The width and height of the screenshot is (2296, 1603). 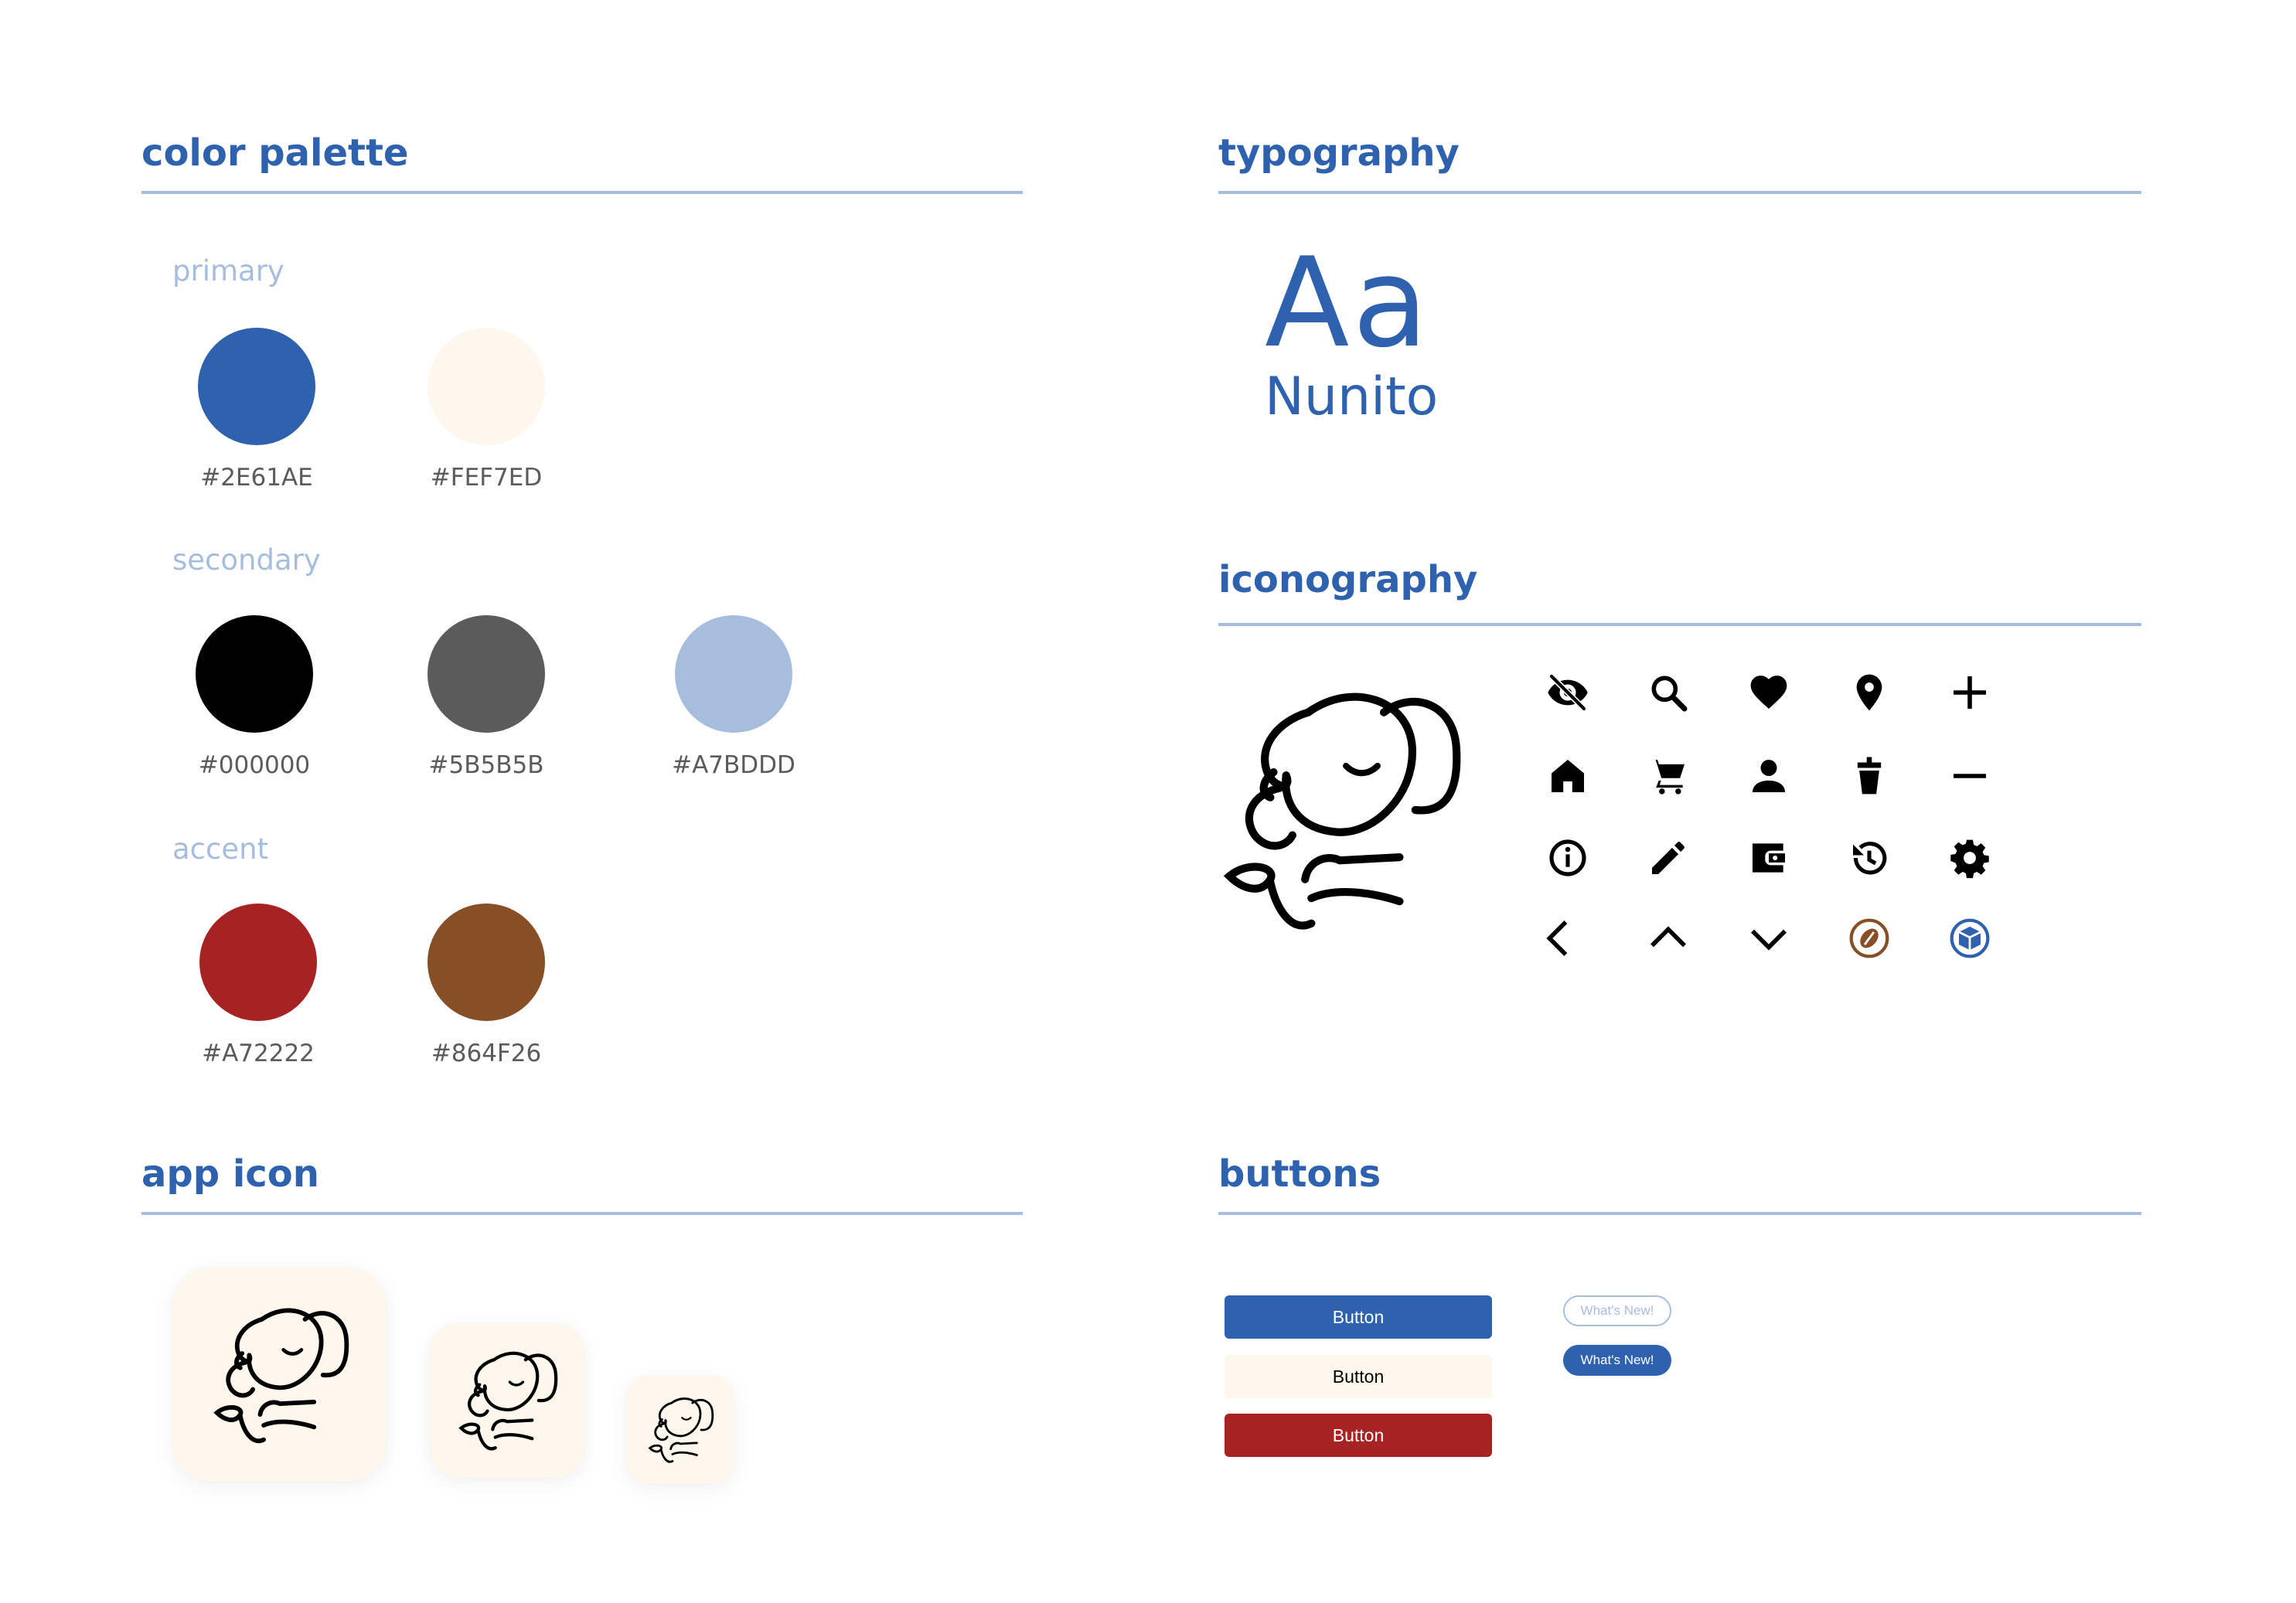 What do you see at coordinates (680, 1430) in the screenshot?
I see `app-icon-small` at bounding box center [680, 1430].